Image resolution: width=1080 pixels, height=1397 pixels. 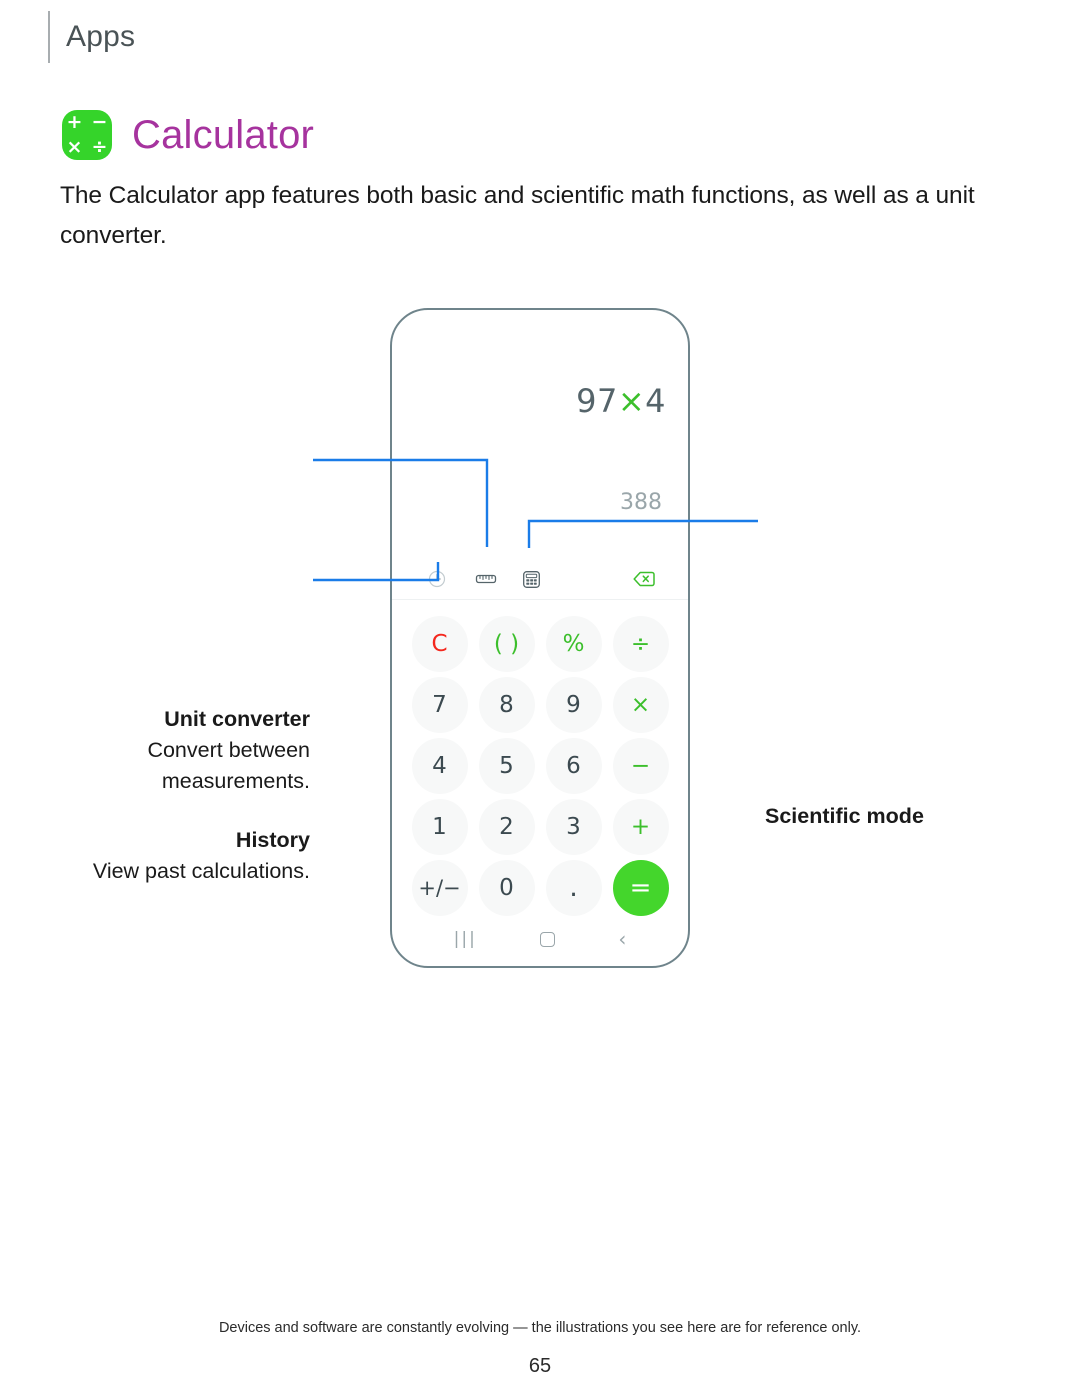 I want to click on back-icon: ‹, so click(x=622, y=939).